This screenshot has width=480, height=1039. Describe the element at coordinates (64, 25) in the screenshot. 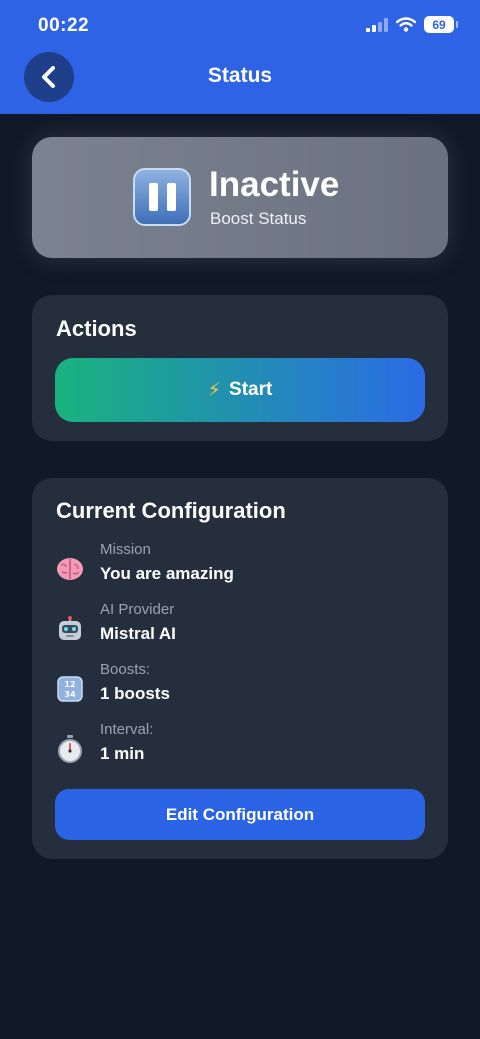

I see `status-time: 00:22` at that location.